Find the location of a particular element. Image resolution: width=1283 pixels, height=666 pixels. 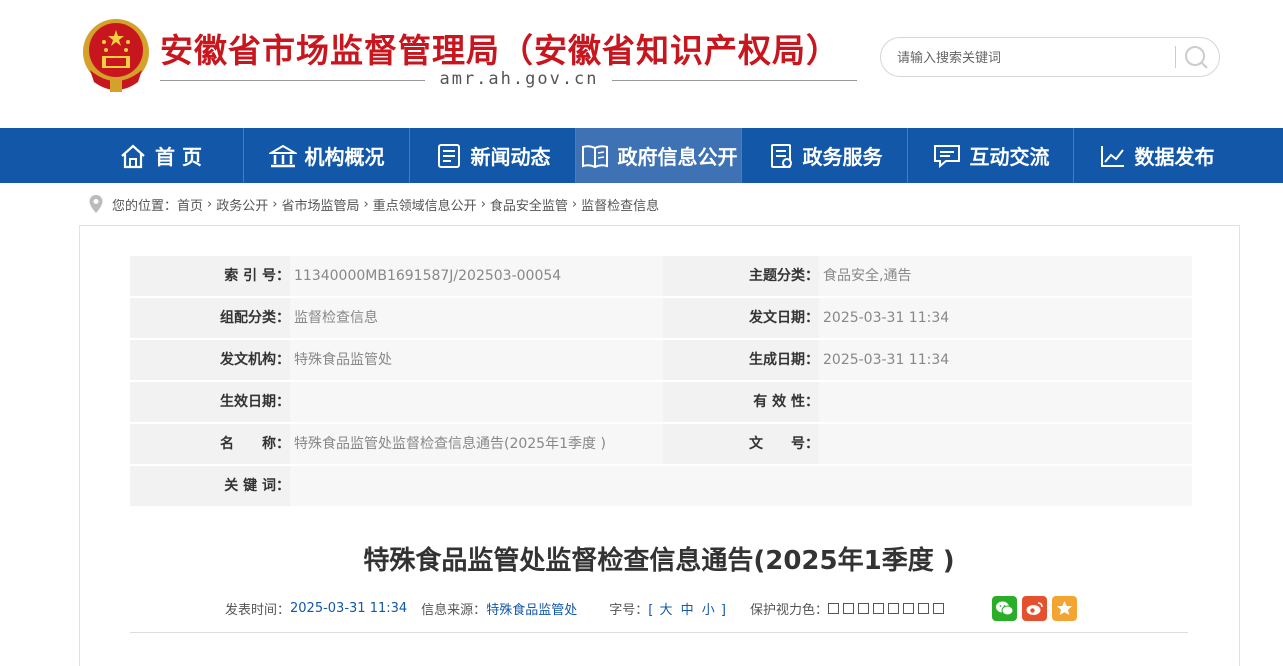

bracket: ] is located at coordinates (723, 610).